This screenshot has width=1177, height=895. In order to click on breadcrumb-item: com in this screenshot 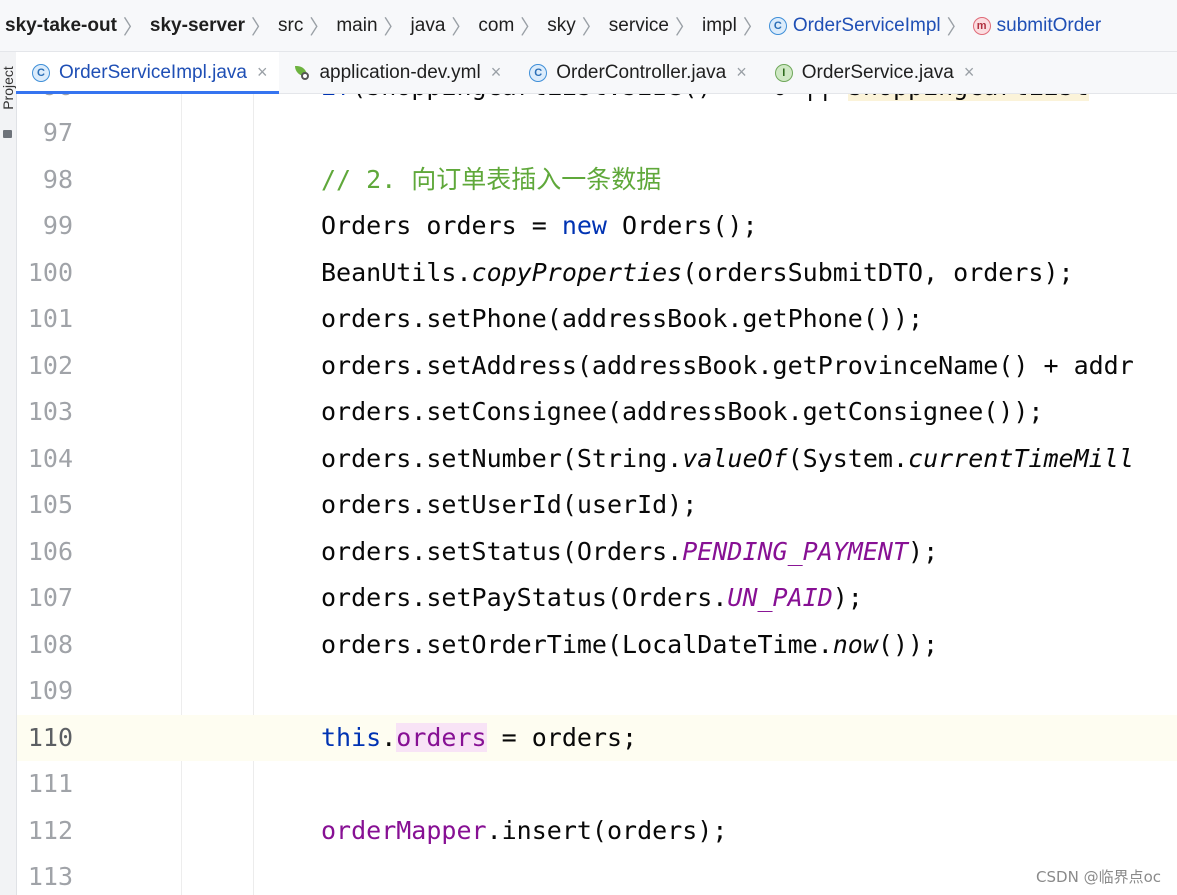, I will do `click(496, 26)`.